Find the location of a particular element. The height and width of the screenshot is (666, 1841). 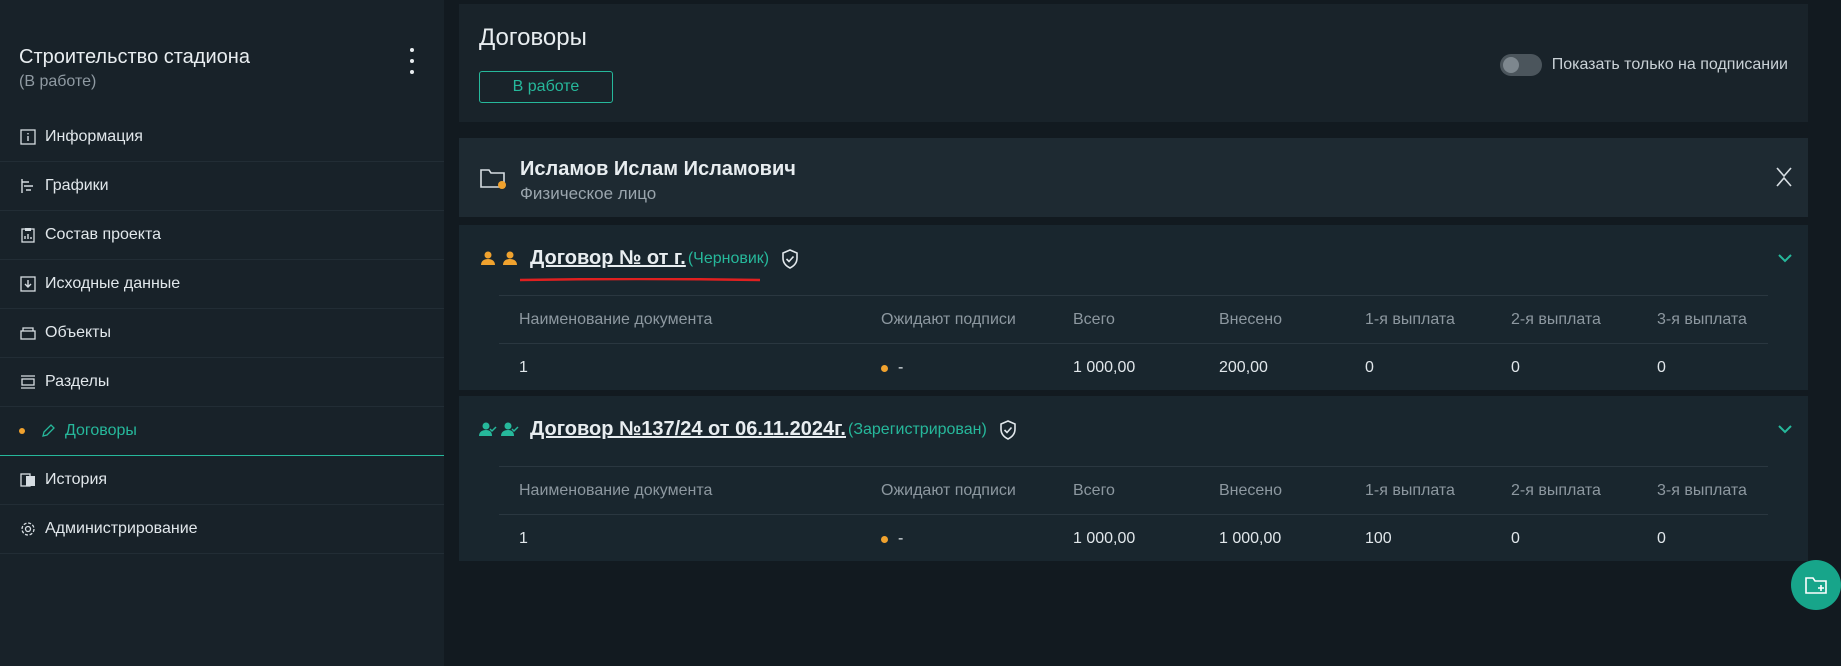

table-row: 1 - 1 000,00 200,00 0 0 0 is located at coordinates (1133, 368).